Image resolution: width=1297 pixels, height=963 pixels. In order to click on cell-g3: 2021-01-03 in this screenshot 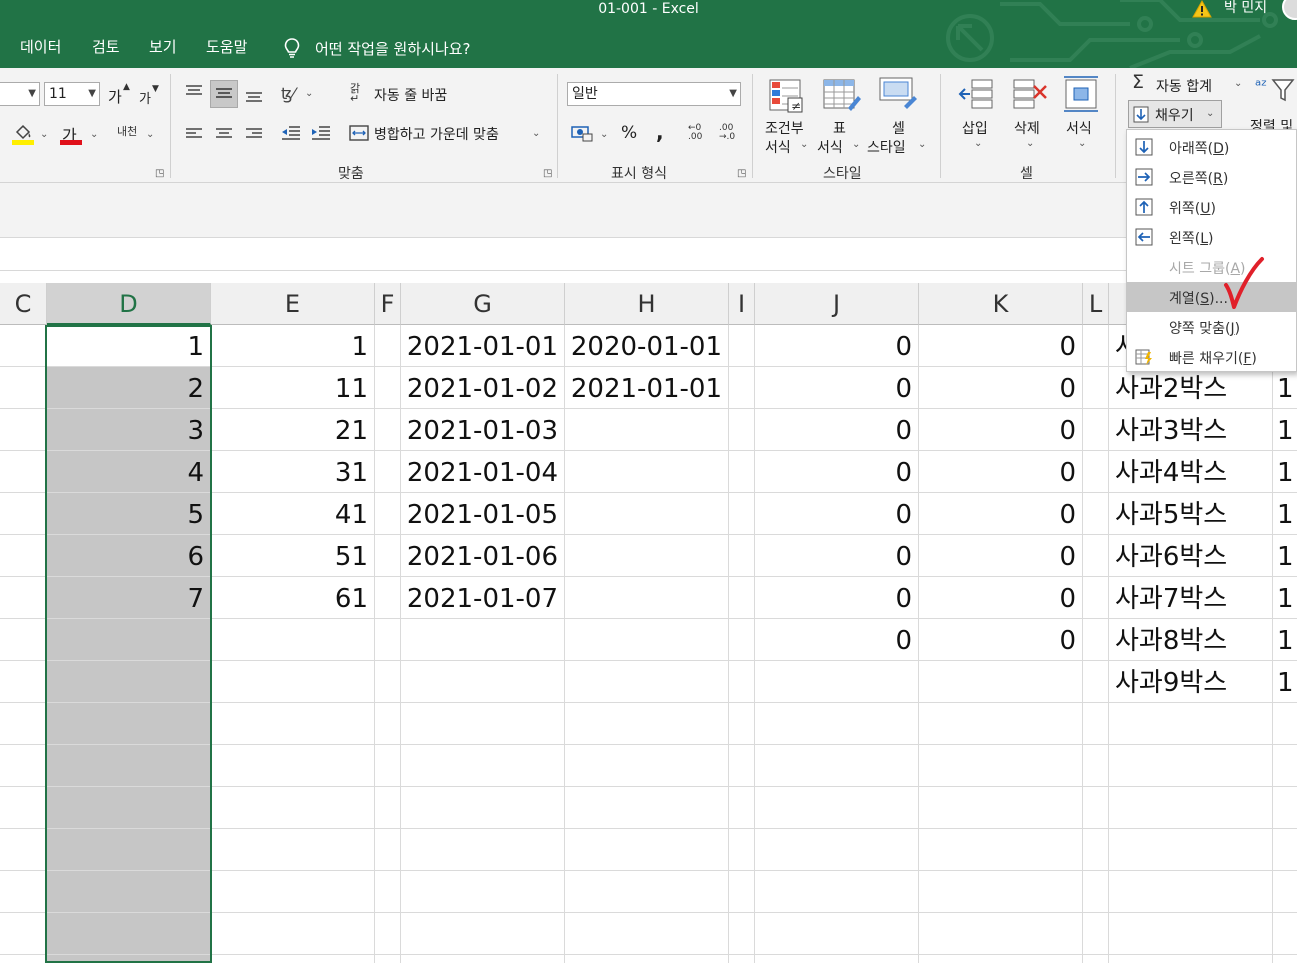, I will do `click(482, 430)`.